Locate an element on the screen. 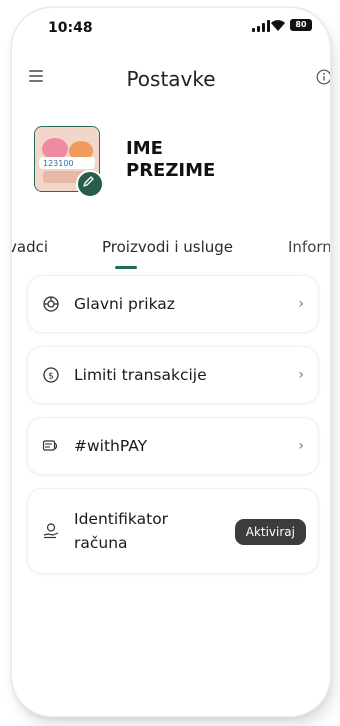 The height and width of the screenshot is (726, 340). edit-avatar-button is located at coordinates (90, 184).